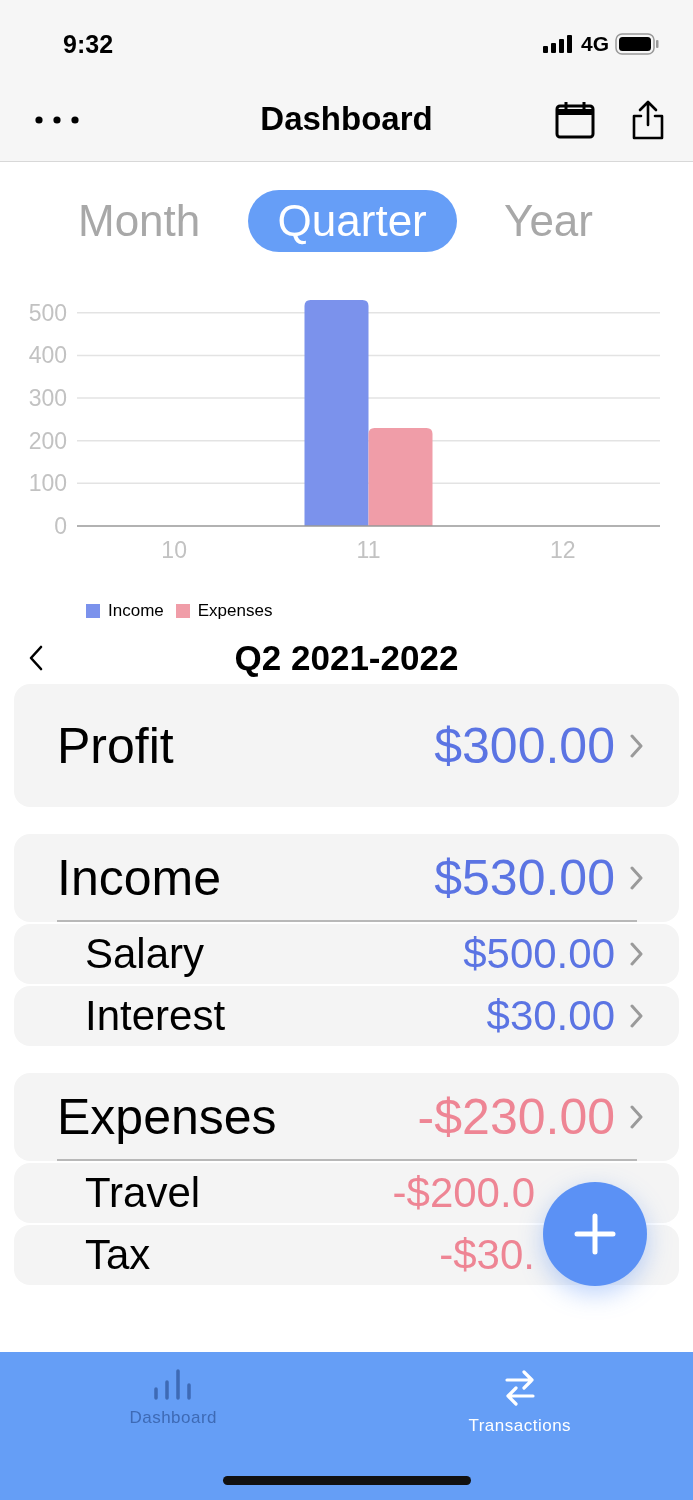 This screenshot has height=1500, width=693. Describe the element at coordinates (524, 878) in the screenshot. I see `row-amount: $530.00` at that location.